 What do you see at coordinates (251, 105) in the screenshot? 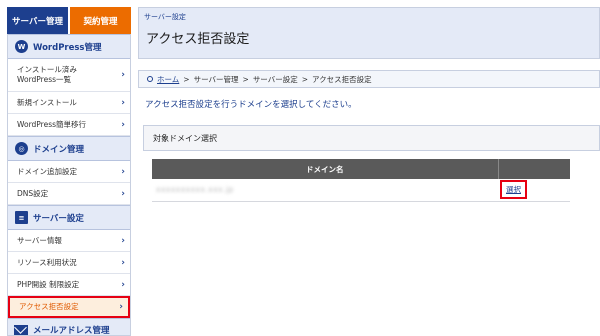
I see `instruction-text: アクセス拒否設定を行うドメインを選択してください。` at bounding box center [251, 105].